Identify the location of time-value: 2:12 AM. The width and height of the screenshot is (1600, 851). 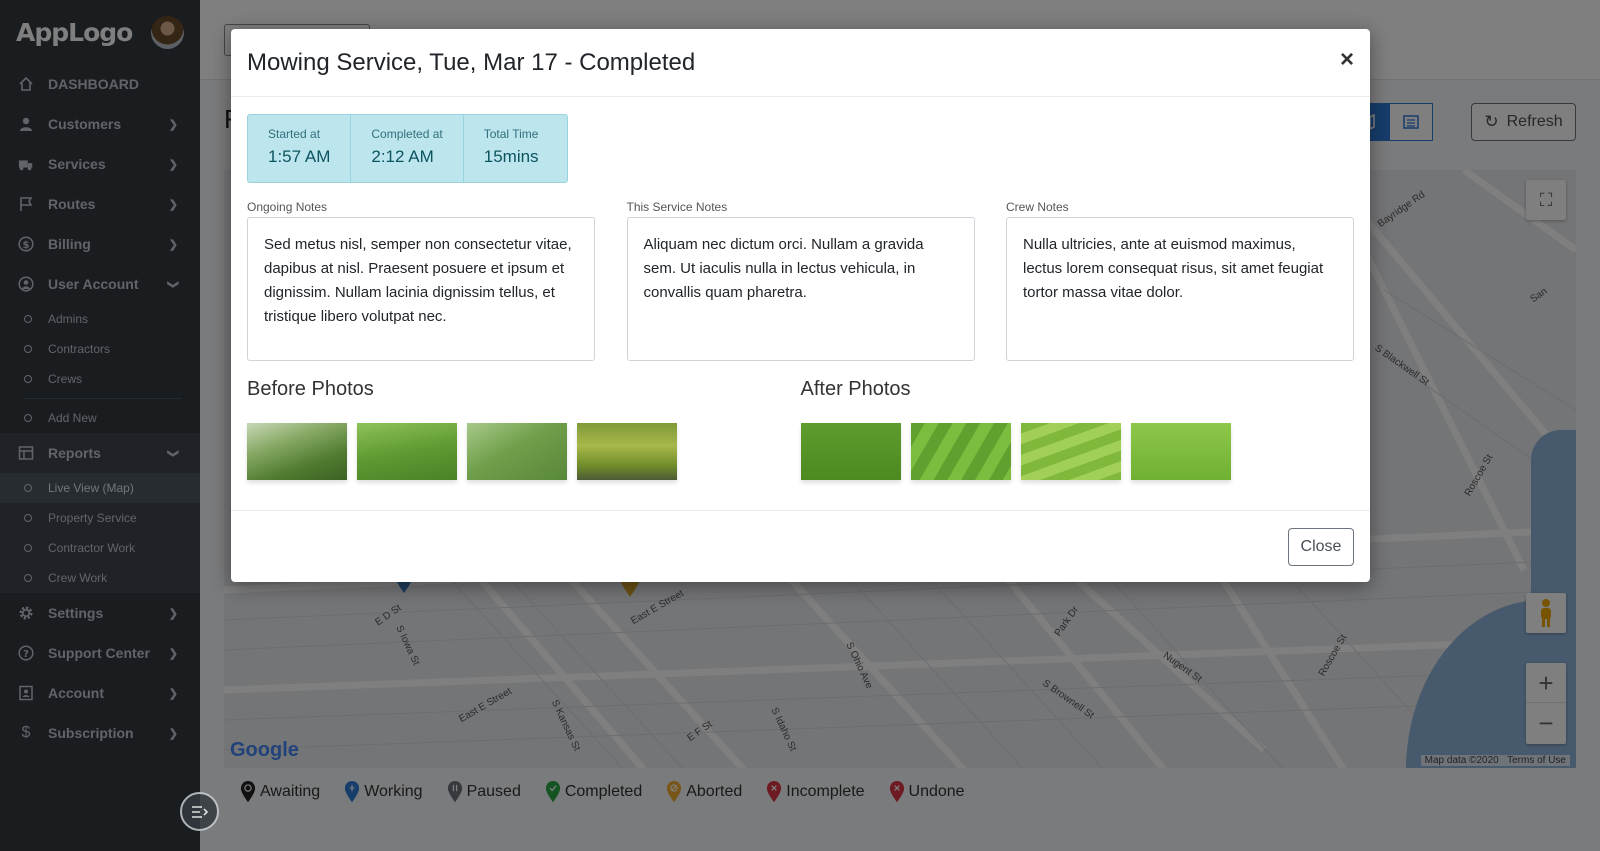
(402, 156).